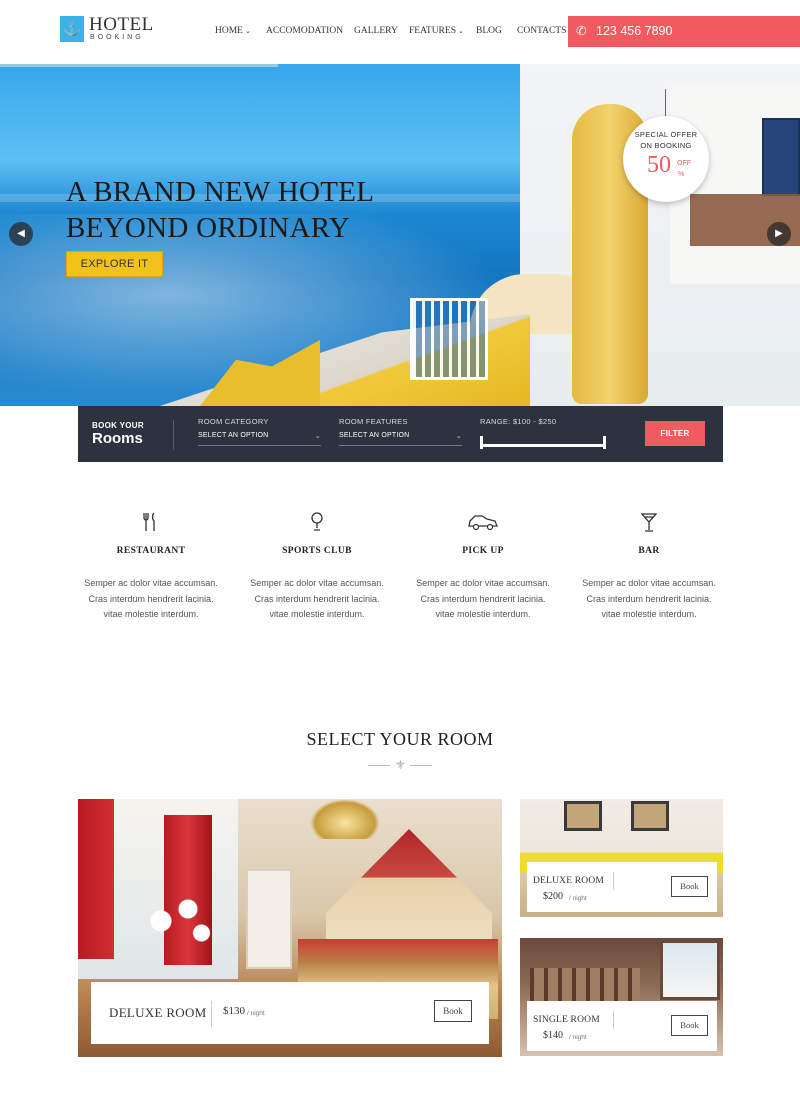  Describe the element at coordinates (659, 165) in the screenshot. I see `offer-percent: 50` at that location.